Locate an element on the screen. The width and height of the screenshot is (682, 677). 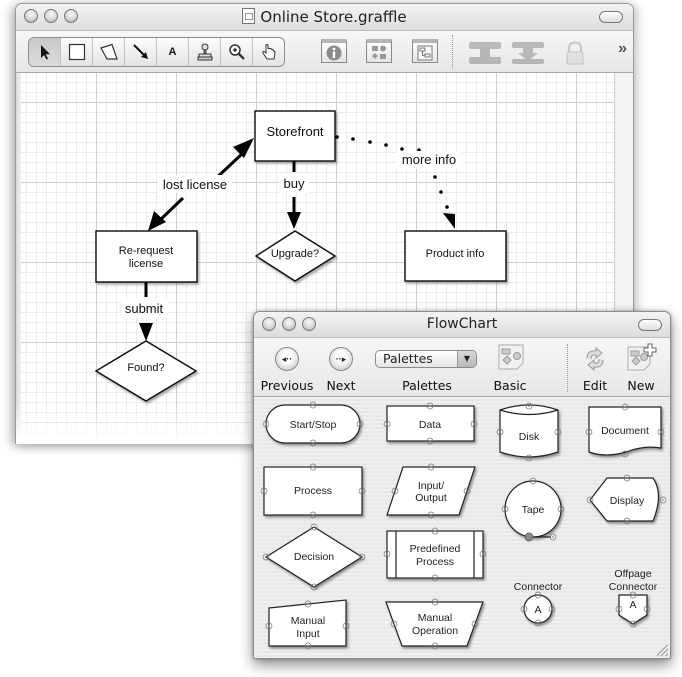
shape-document: Document is located at coordinates (625, 430).